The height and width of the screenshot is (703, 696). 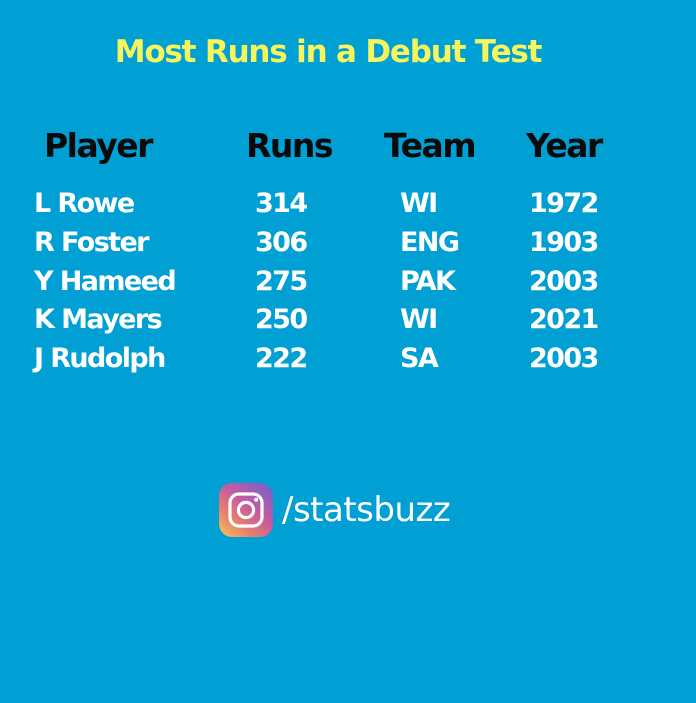 What do you see at coordinates (92, 242) in the screenshot?
I see `cell-player: R Foster` at bounding box center [92, 242].